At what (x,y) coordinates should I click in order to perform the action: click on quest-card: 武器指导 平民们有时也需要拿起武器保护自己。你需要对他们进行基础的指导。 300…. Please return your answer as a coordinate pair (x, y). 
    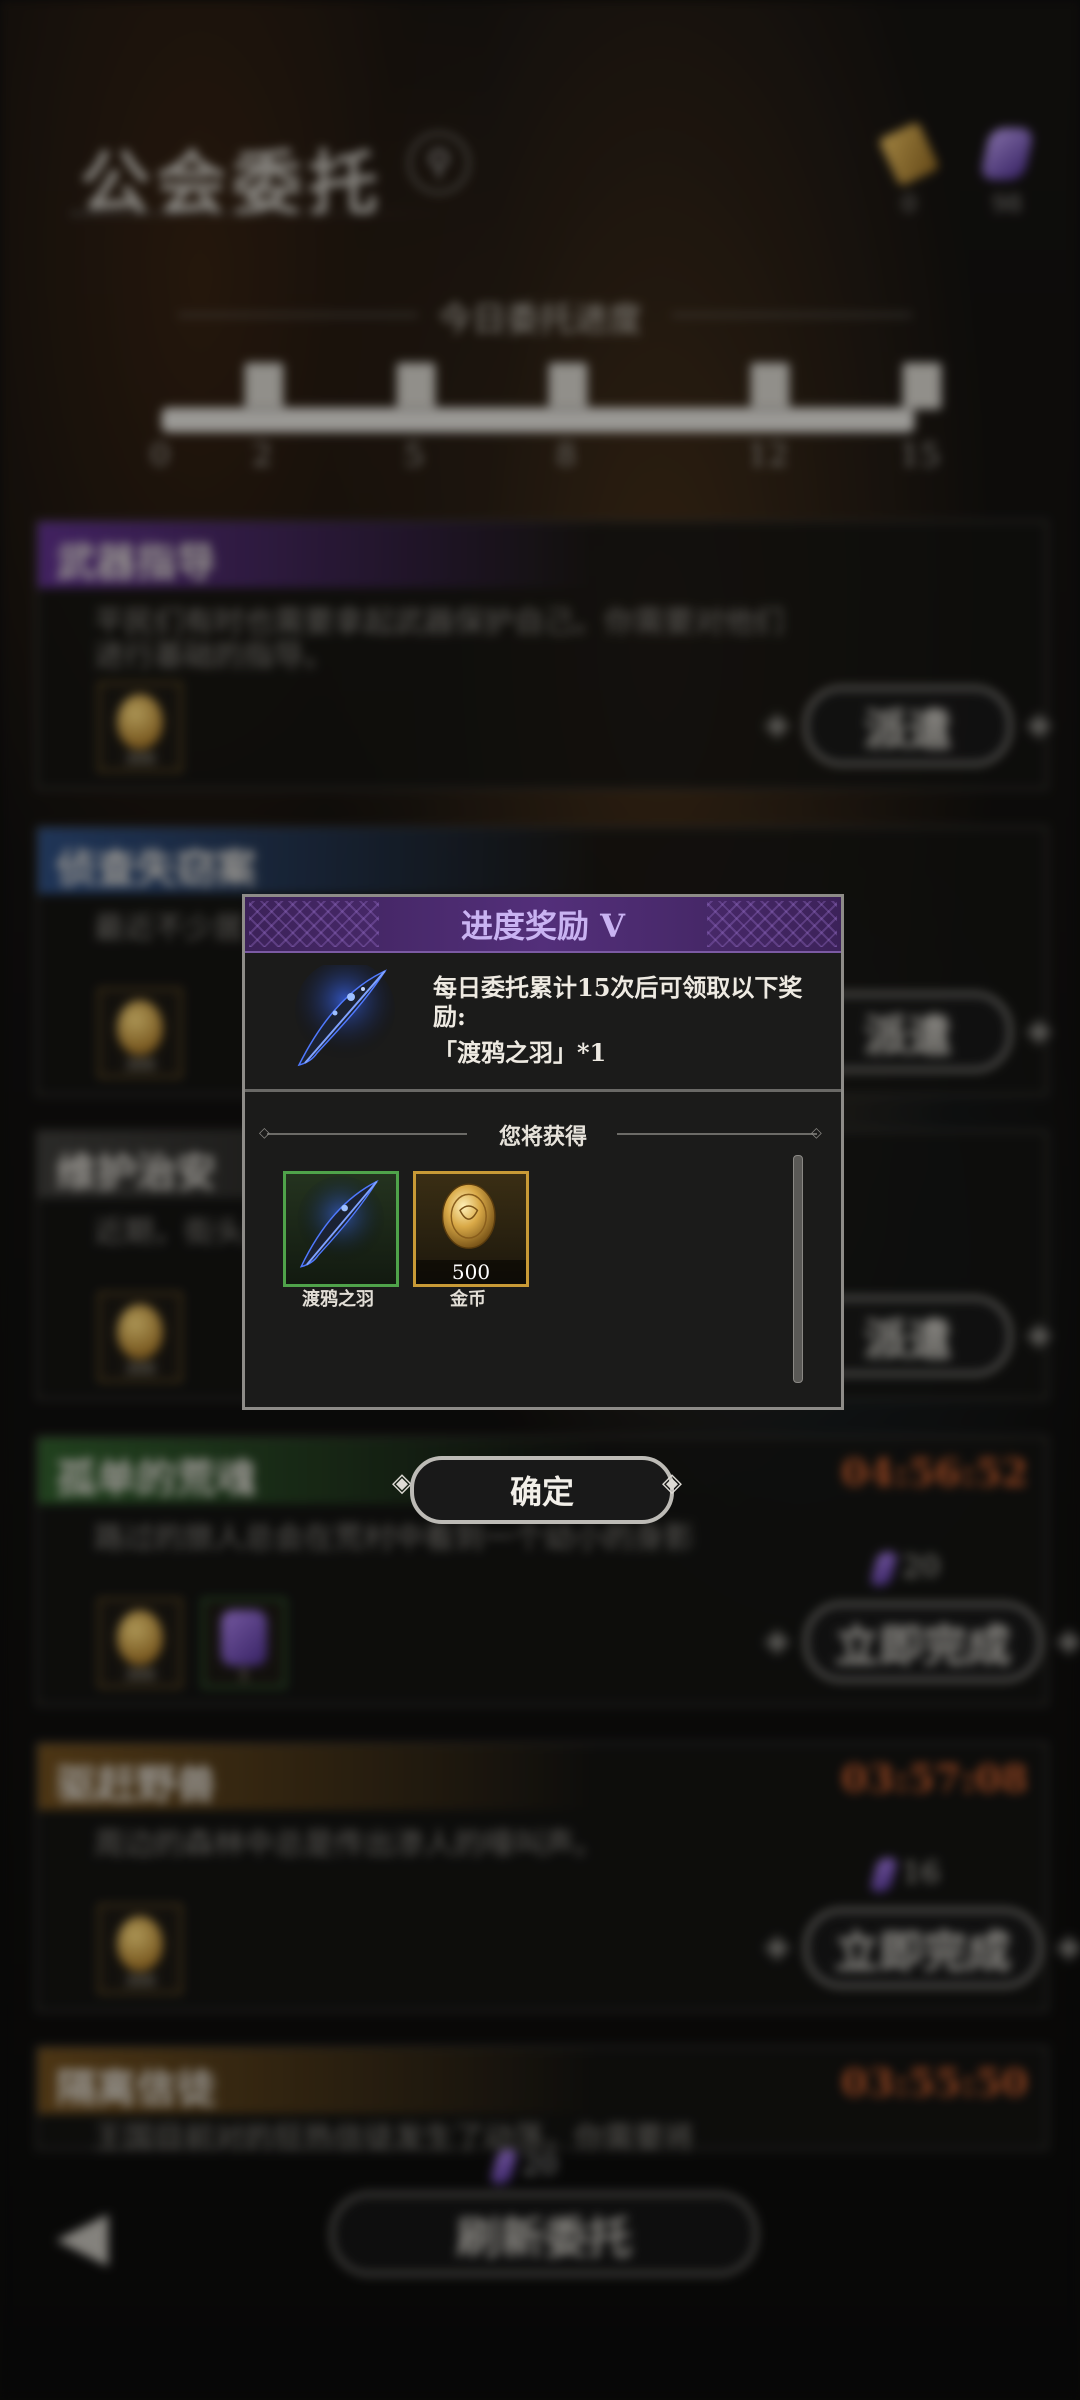
    Looking at the image, I should click on (544, 655).